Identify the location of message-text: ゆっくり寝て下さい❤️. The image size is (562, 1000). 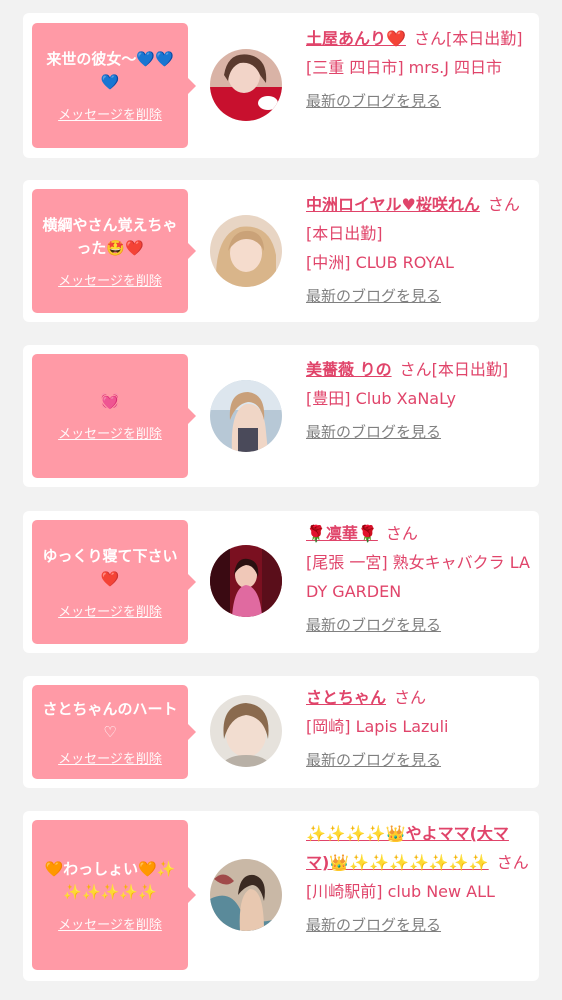
(110, 567).